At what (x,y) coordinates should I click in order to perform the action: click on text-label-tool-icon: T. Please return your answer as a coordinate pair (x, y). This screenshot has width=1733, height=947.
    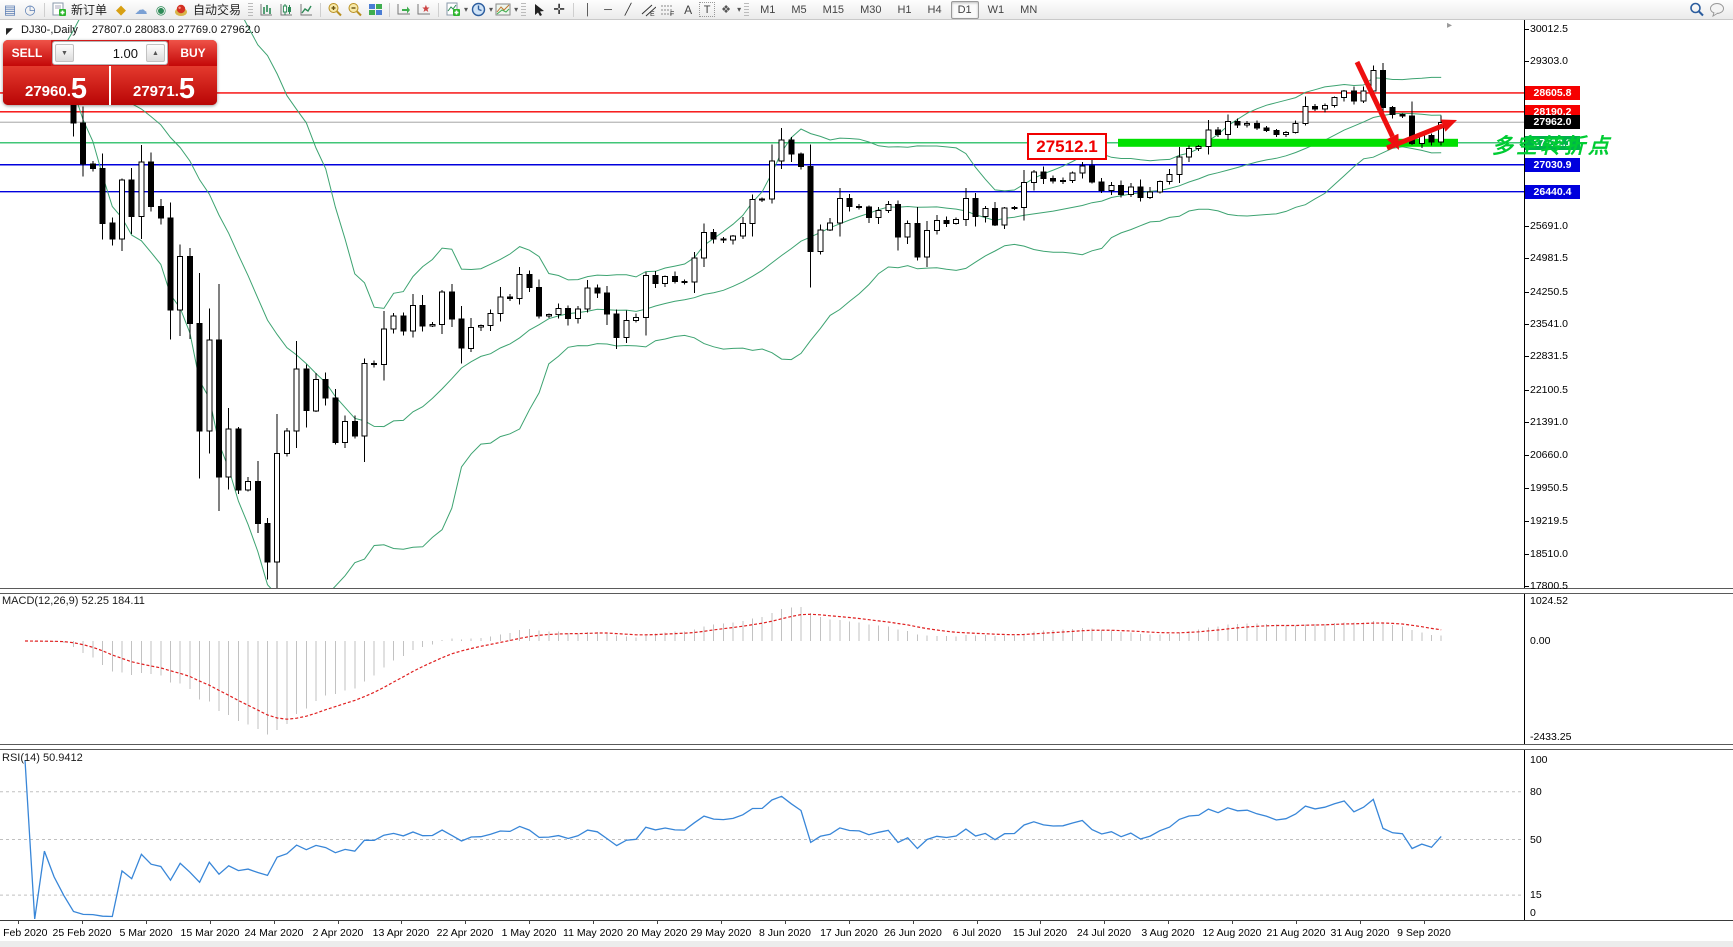
    Looking at the image, I should click on (707, 9).